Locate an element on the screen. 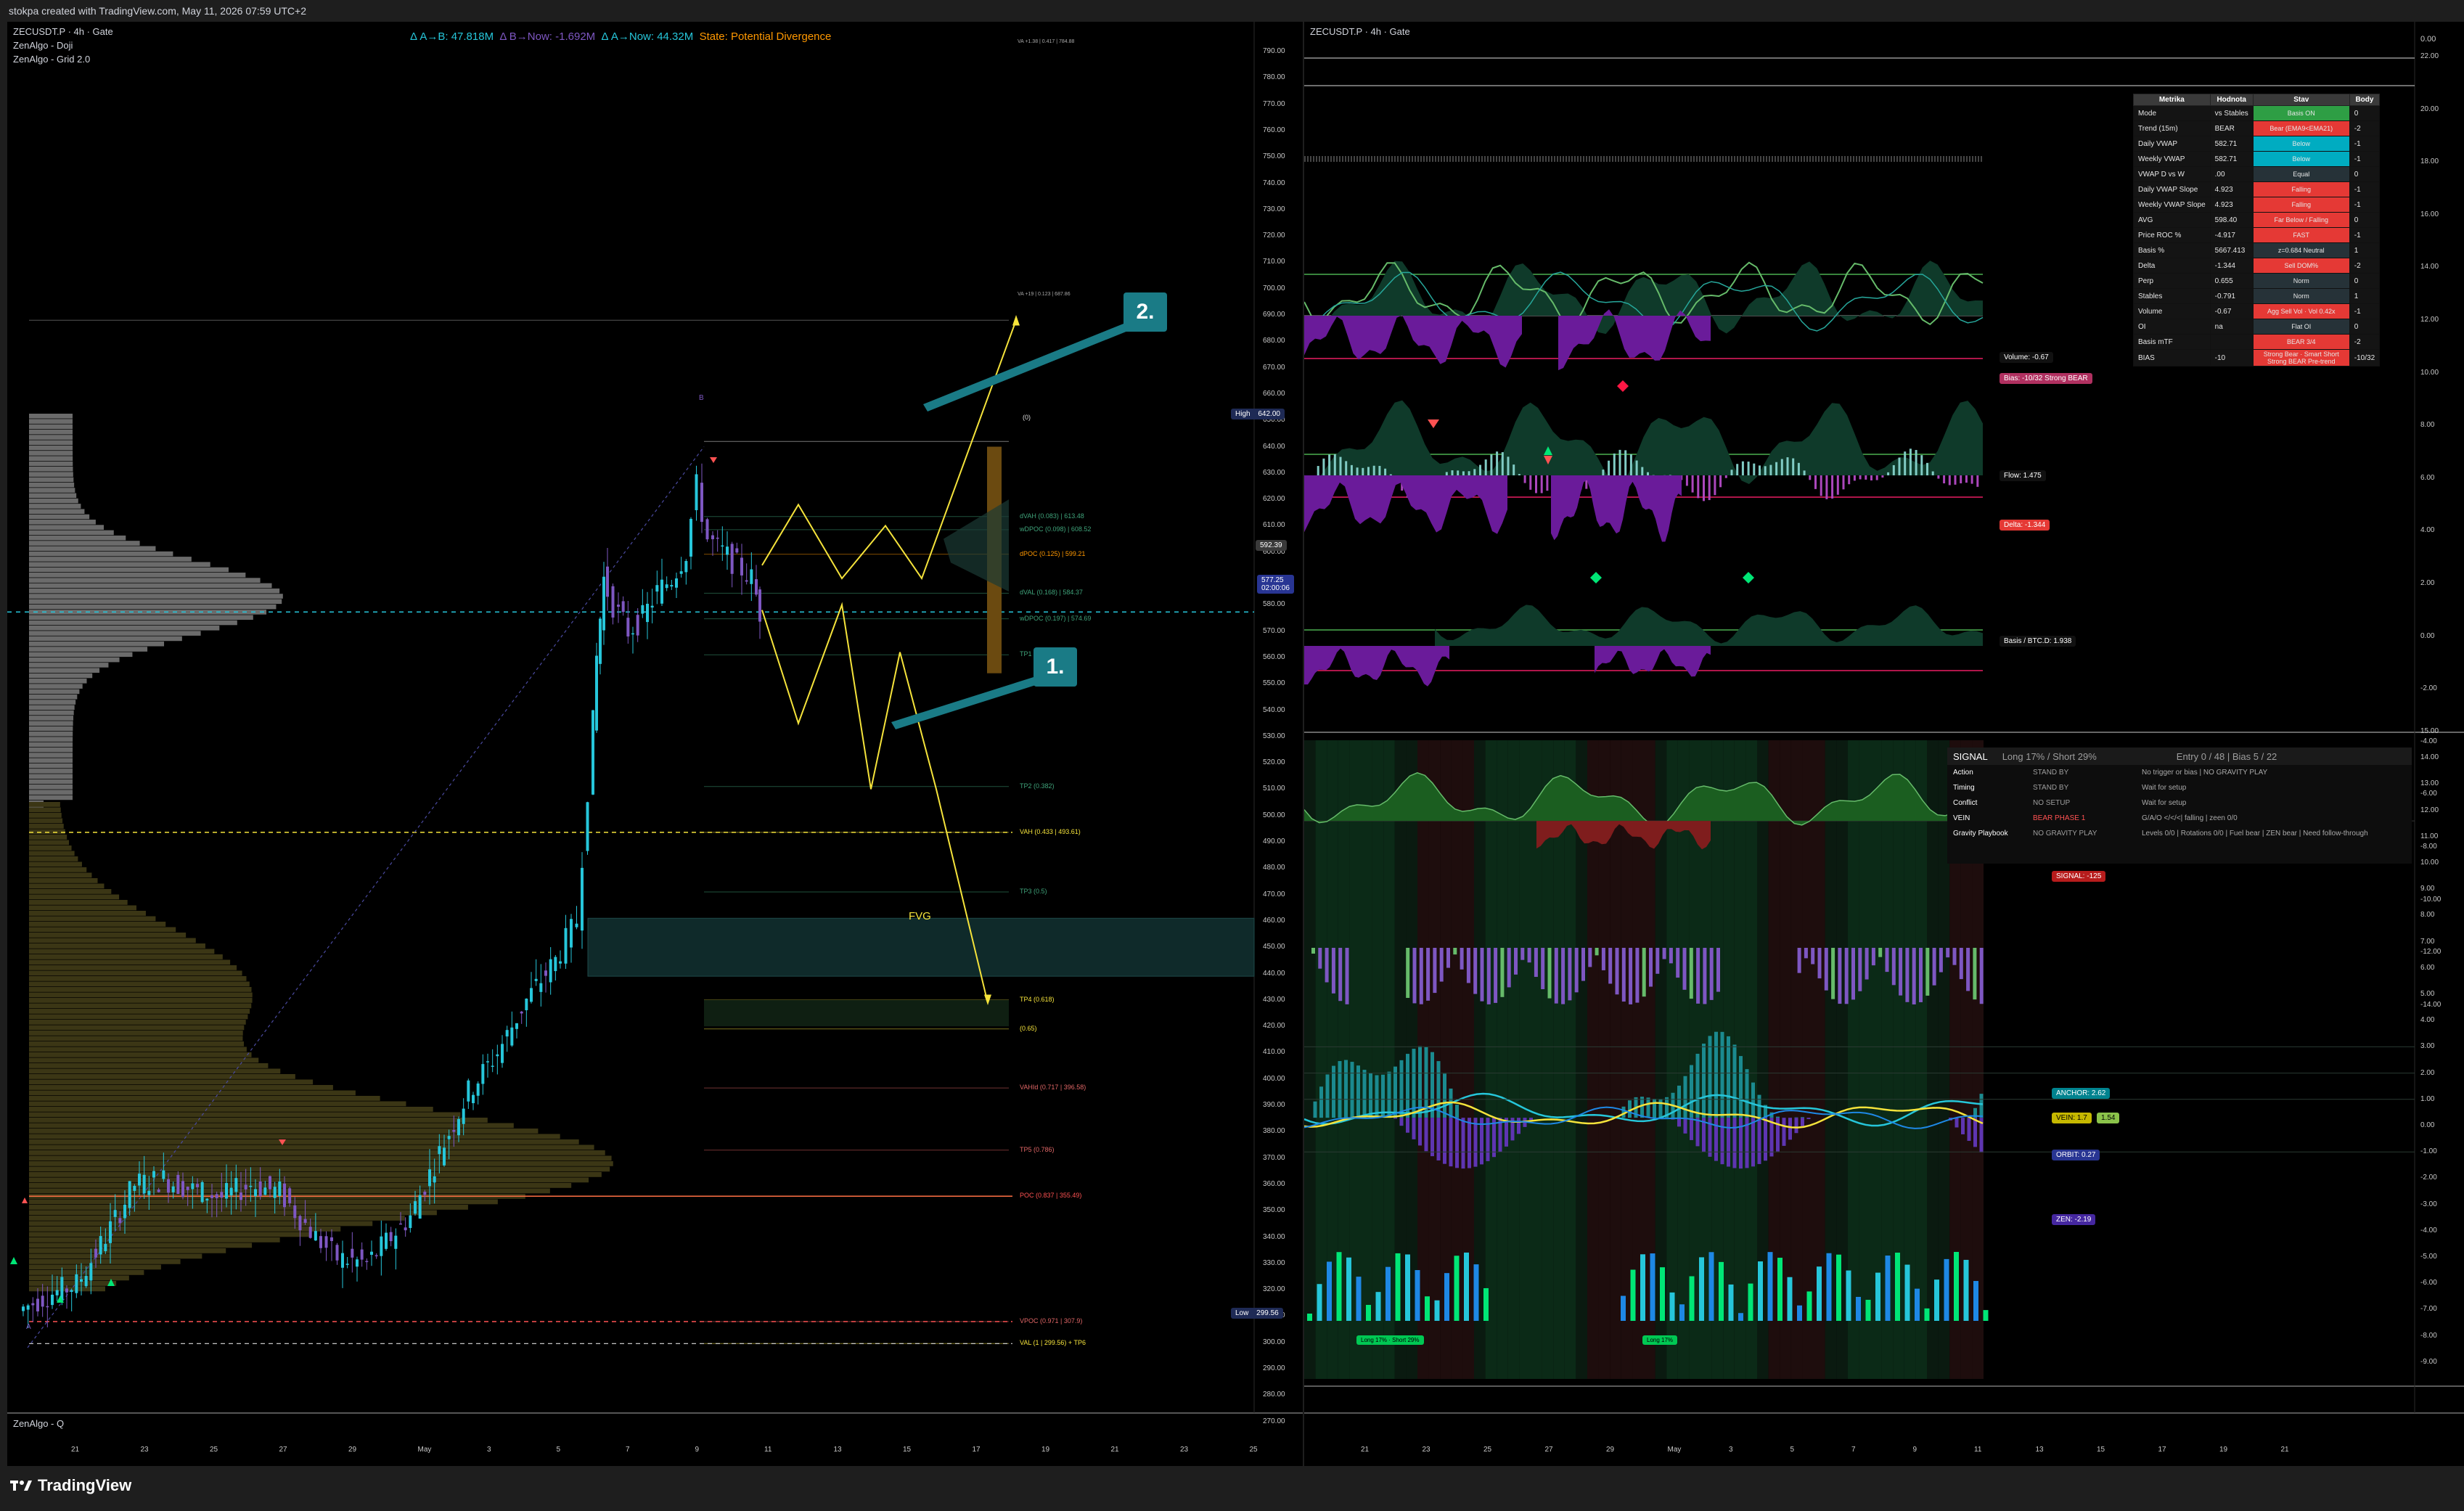 This screenshot has height=1511, width=2464. indicator-axis-tick: -6.00 is located at coordinates (2428, 794).